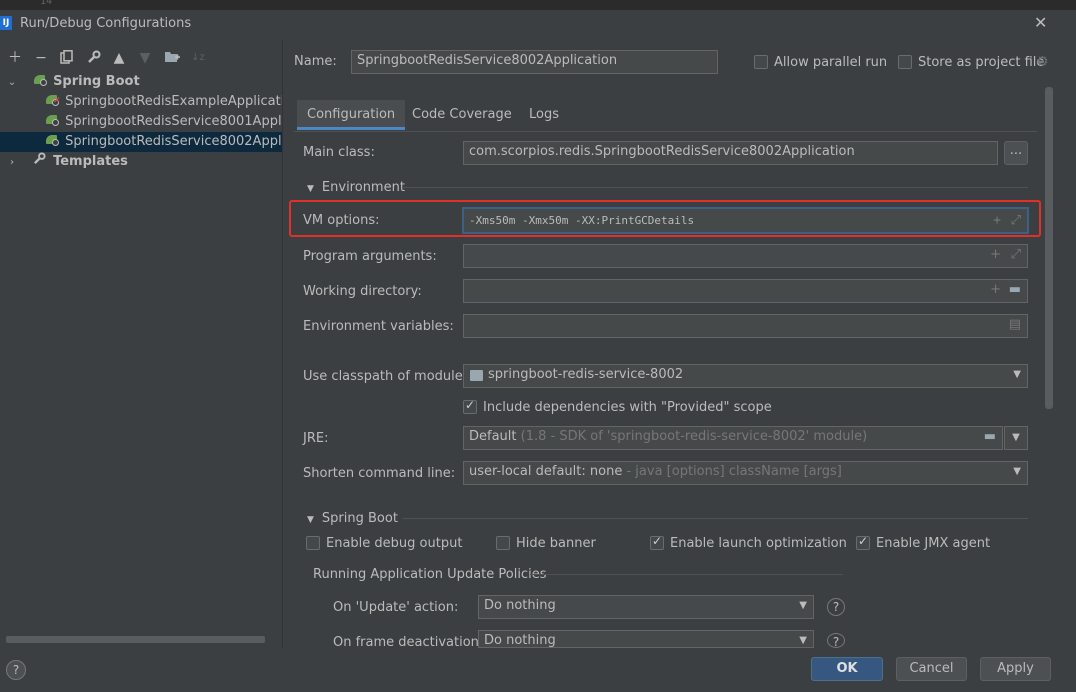 Image resolution: width=1076 pixels, height=692 pixels. What do you see at coordinates (1042, 62) in the screenshot?
I see `gear-icon: ⚙` at bounding box center [1042, 62].